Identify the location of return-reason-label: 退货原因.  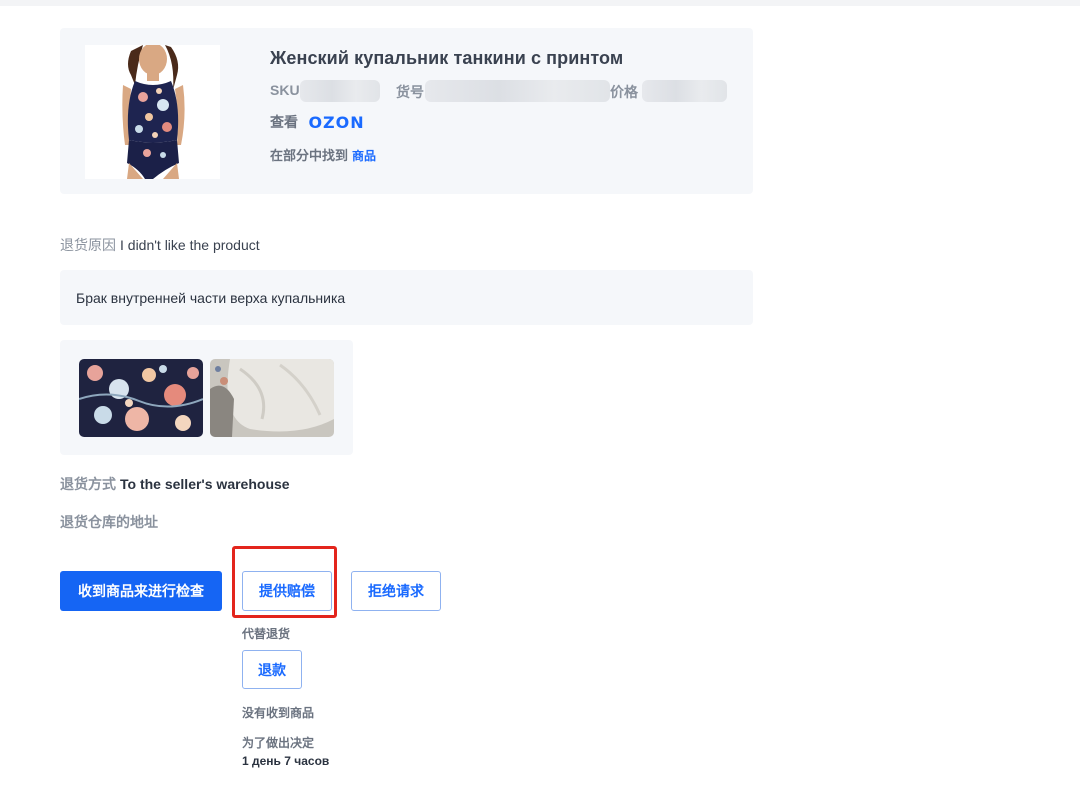
(88, 245).